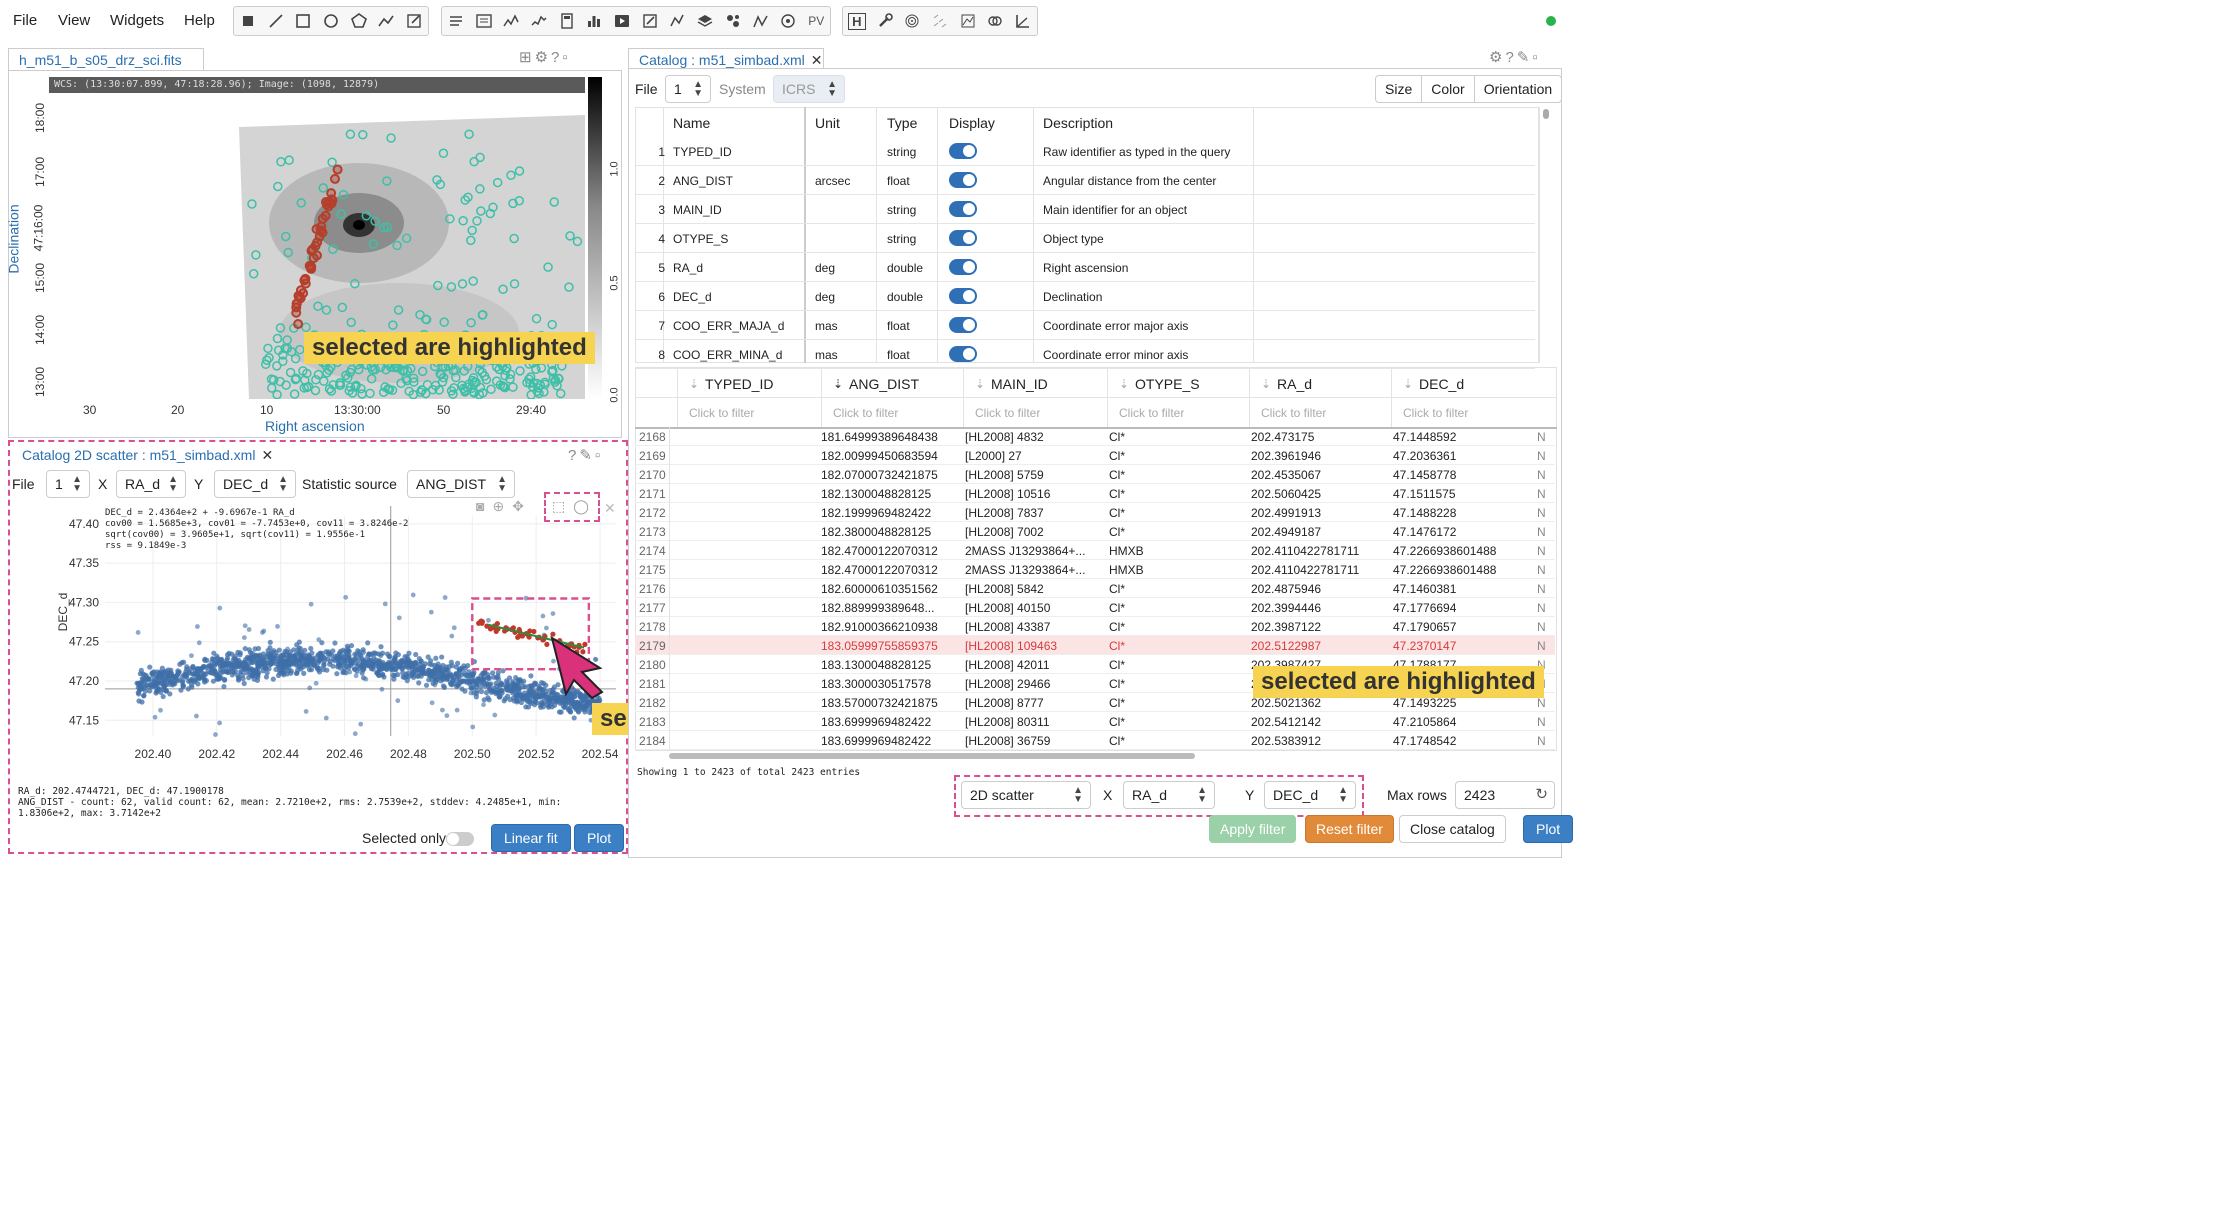  I want to click on pv-button: PV, so click(816, 21).